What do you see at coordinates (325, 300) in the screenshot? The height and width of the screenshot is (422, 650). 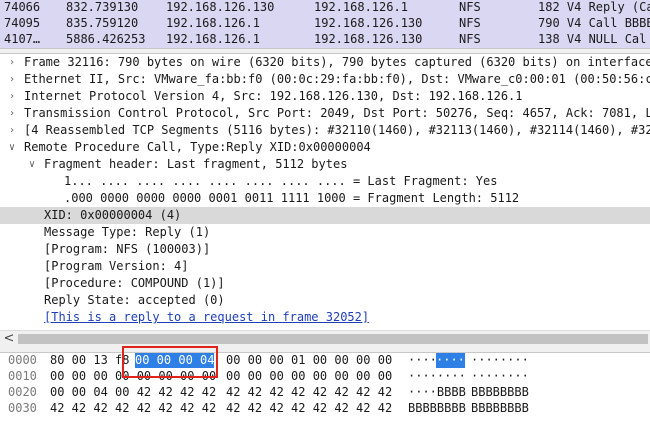 I see `tree-item-reply-state: Reply State: accepted (0)` at bounding box center [325, 300].